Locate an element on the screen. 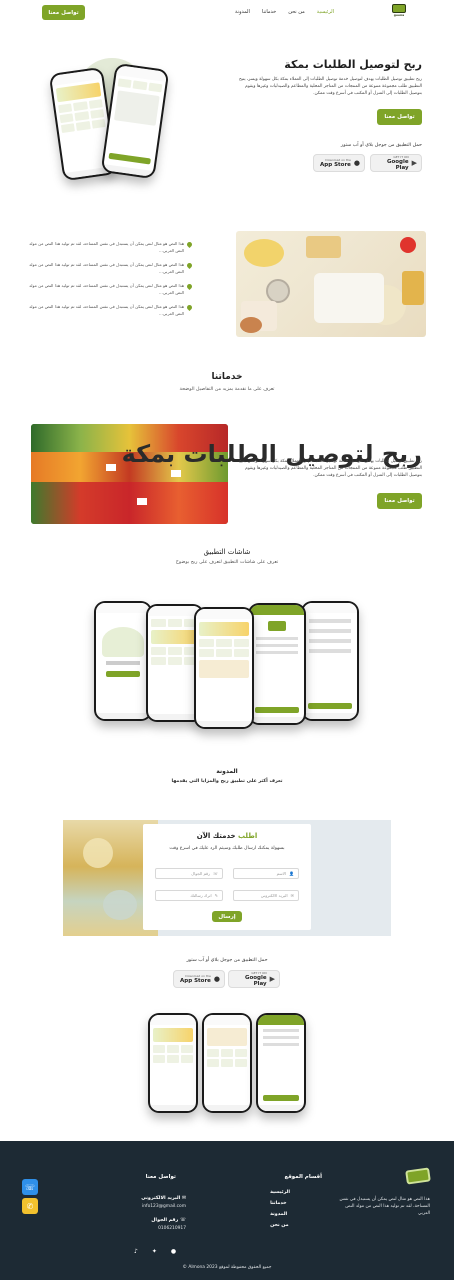  screen-phone-center is located at coordinates (224, 668).